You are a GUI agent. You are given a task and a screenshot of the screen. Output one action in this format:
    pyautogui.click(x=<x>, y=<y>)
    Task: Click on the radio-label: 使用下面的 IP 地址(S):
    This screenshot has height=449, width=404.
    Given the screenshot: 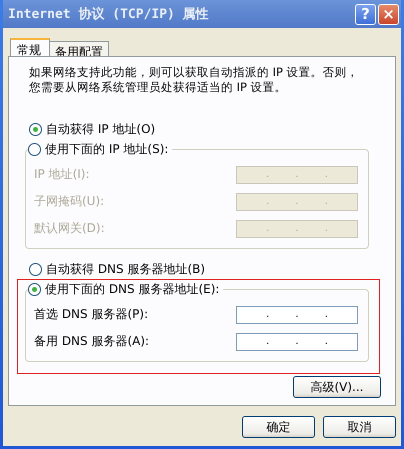 What is the action you would take?
    pyautogui.click(x=106, y=149)
    